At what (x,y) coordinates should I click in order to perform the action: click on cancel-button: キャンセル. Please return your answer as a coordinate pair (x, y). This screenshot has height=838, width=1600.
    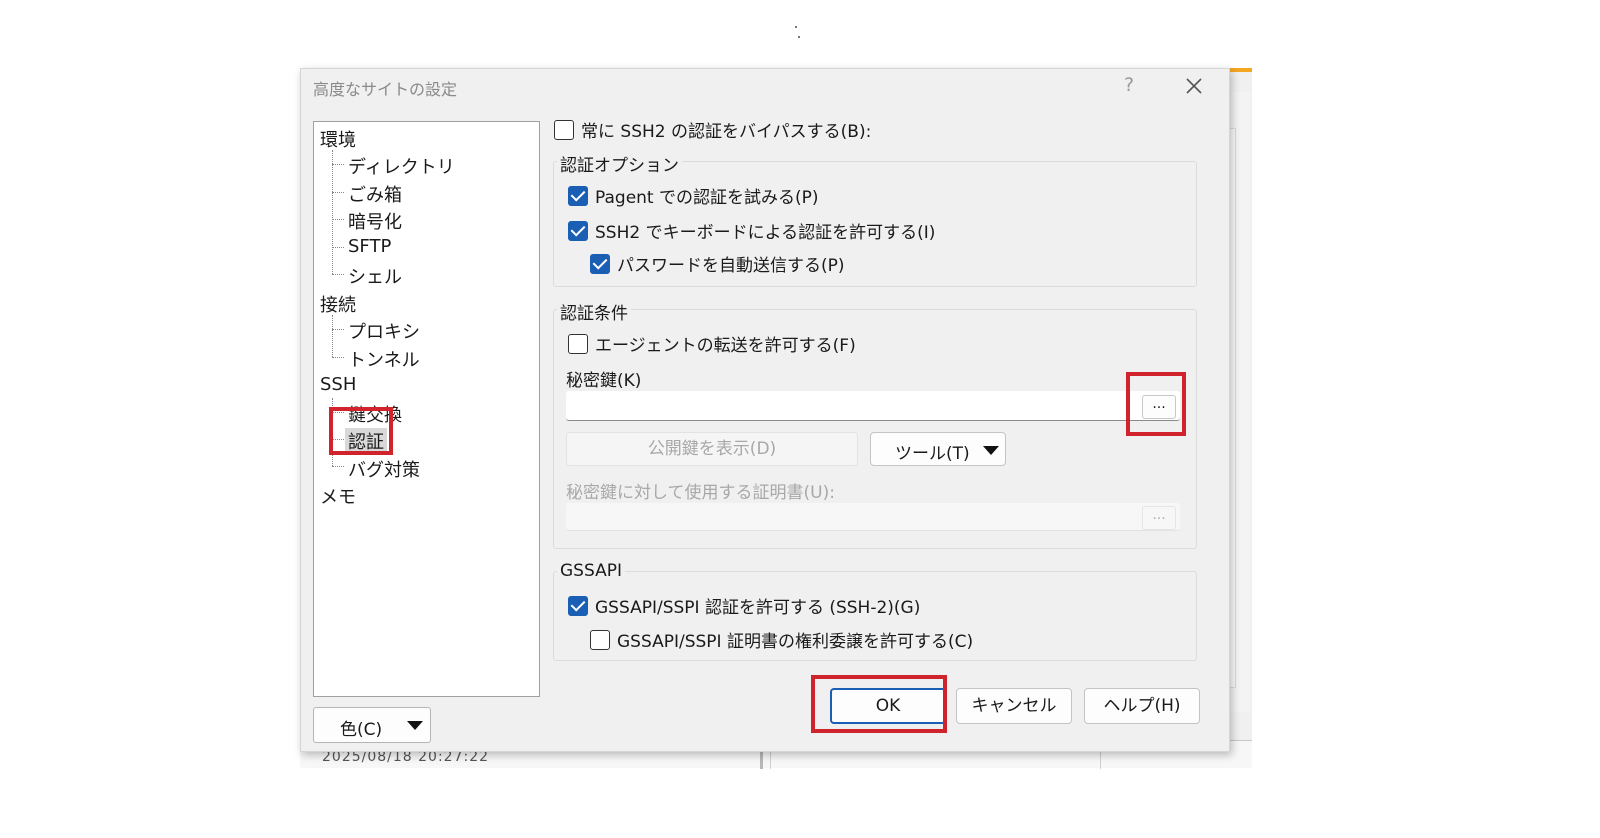
    Looking at the image, I should click on (1014, 706).